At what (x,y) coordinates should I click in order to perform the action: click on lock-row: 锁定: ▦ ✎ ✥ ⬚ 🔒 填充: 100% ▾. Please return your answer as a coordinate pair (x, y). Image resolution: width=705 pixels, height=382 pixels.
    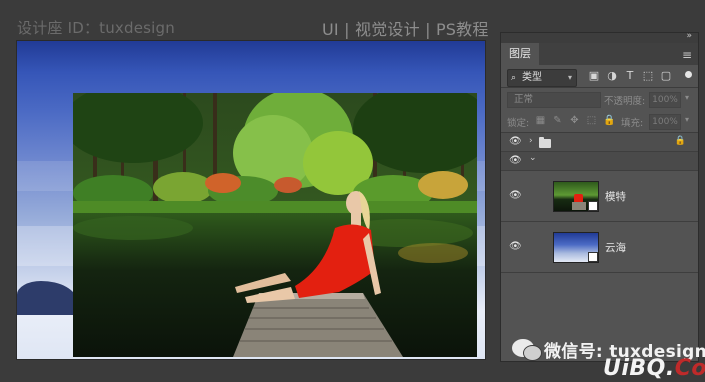
    Looking at the image, I should click on (599, 121).